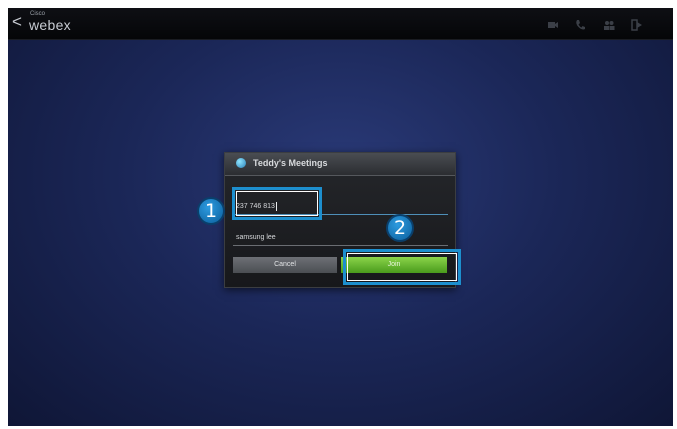 The width and height of the screenshot is (677, 429). What do you see at coordinates (17, 22) in the screenshot?
I see `back-arrow-icon: <` at bounding box center [17, 22].